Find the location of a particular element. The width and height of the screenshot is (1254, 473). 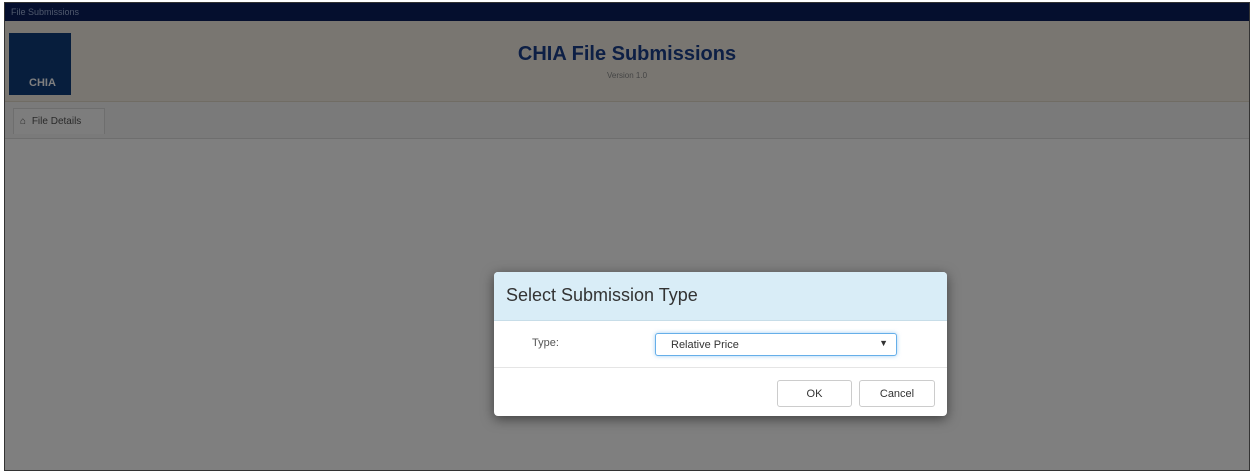

dialog-body: Type: Relative Price ▼ is located at coordinates (720, 344).